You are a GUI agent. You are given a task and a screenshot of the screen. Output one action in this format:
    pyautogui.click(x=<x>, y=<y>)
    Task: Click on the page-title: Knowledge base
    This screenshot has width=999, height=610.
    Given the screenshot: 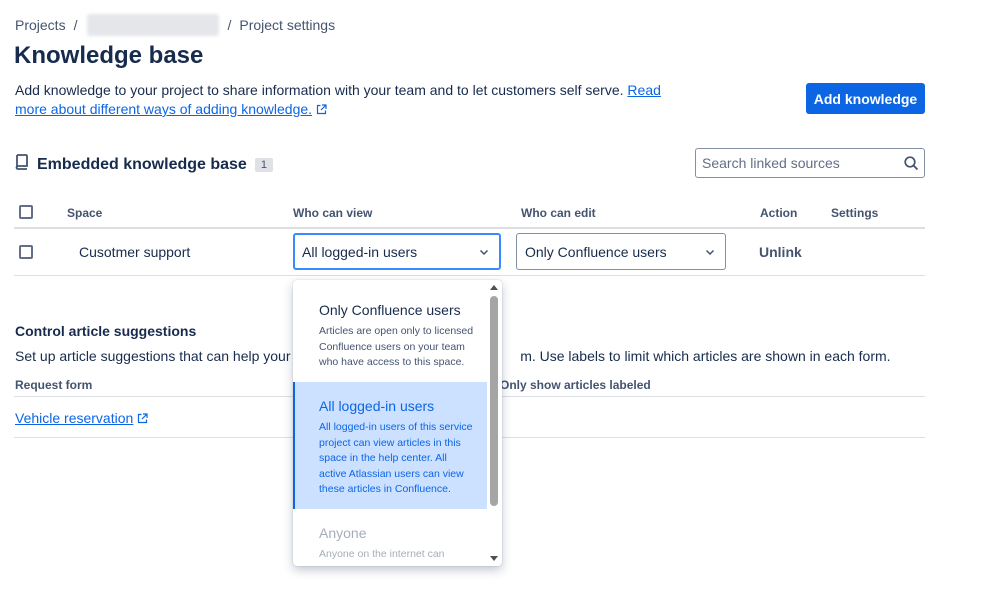 What is the action you would take?
    pyautogui.click(x=109, y=55)
    